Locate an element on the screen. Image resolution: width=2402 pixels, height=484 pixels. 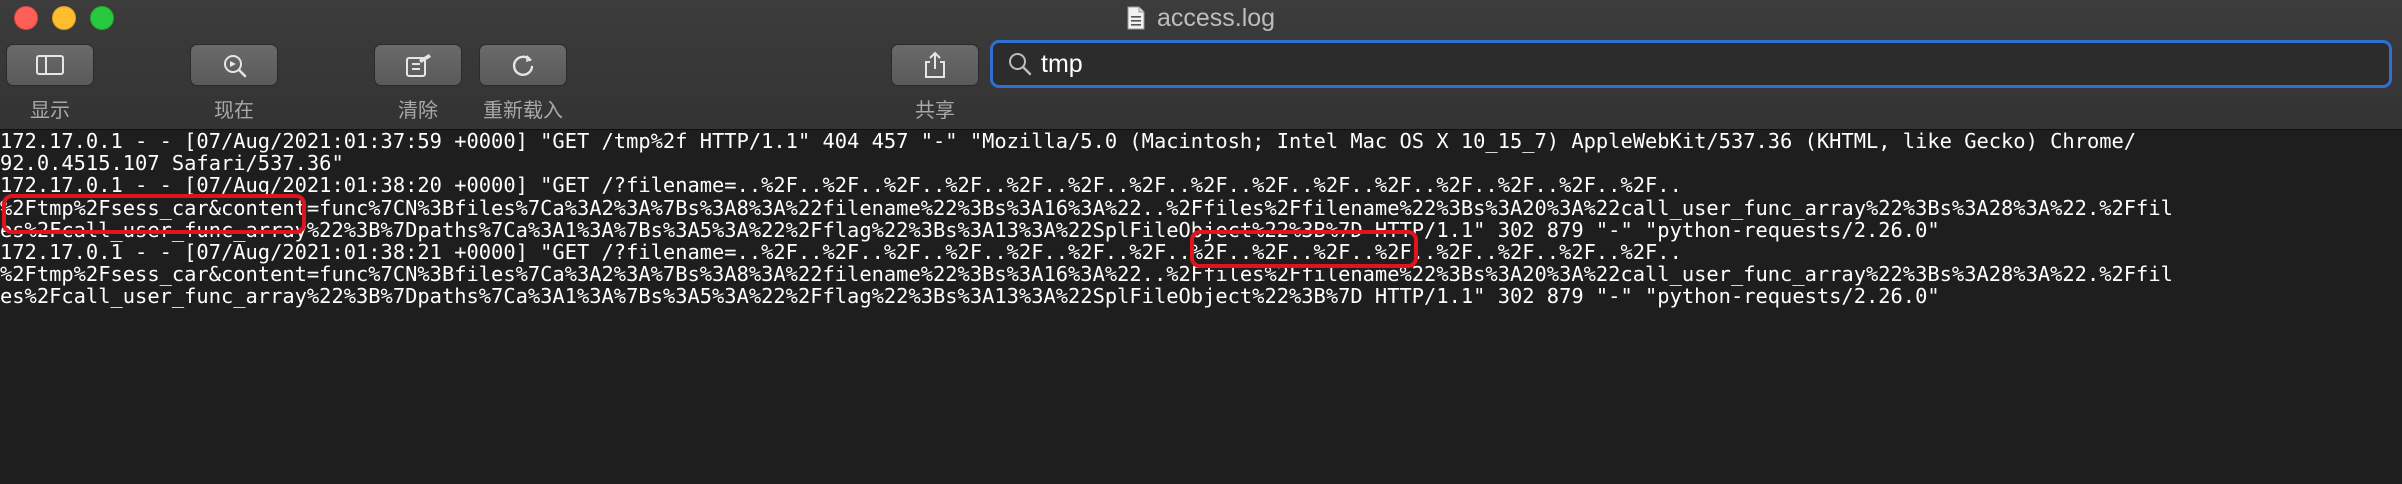
now-button is located at coordinates (234, 65).